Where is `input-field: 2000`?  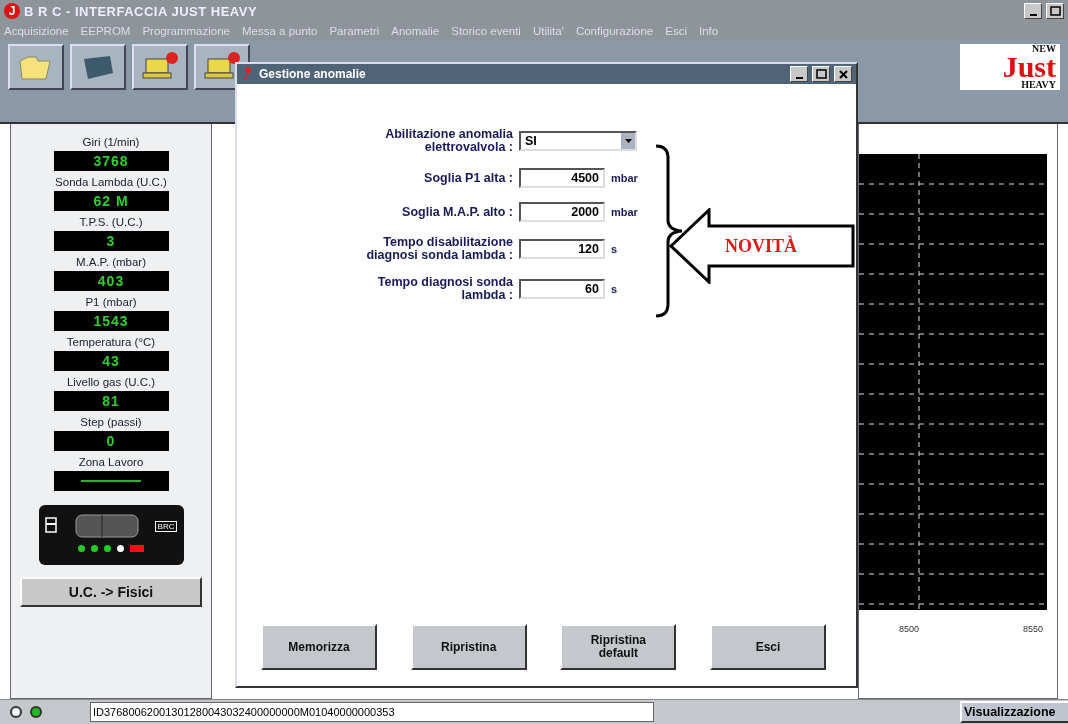 input-field: 2000 is located at coordinates (562, 212).